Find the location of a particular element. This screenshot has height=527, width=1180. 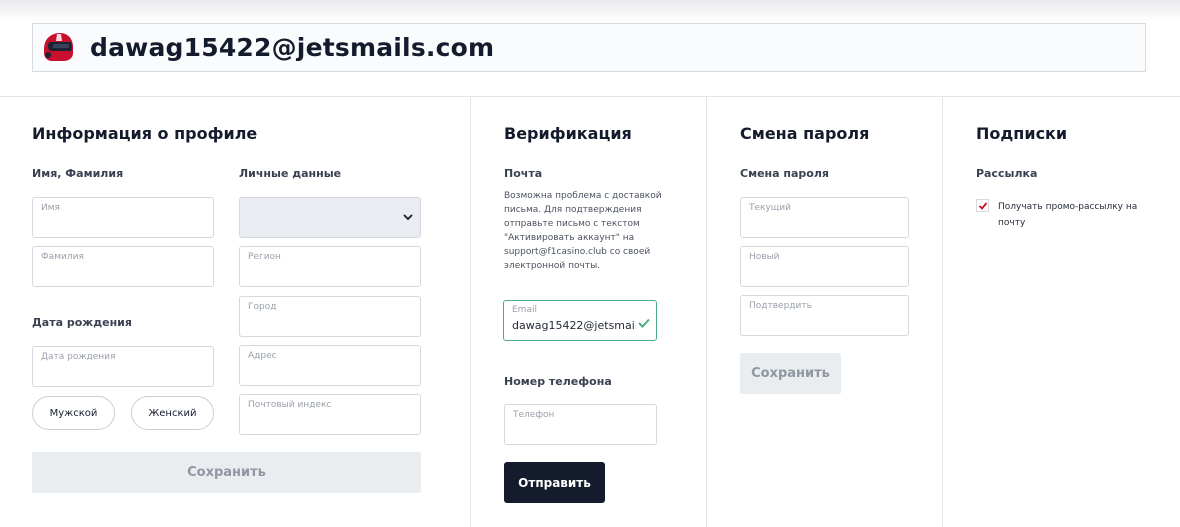

new-password-field: Новый is located at coordinates (824, 266).